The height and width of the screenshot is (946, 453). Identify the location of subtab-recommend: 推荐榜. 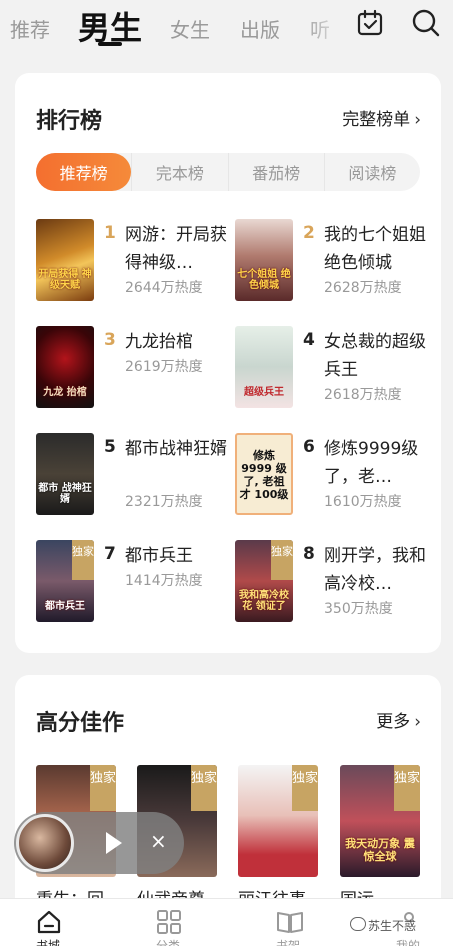
(84, 172).